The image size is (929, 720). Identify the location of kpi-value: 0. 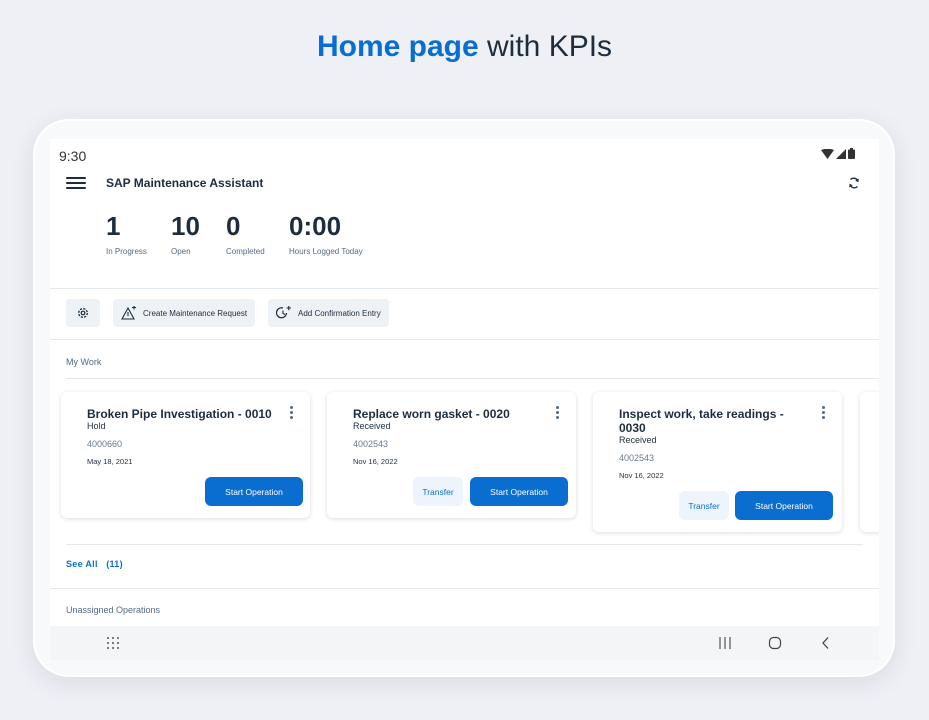
(233, 226).